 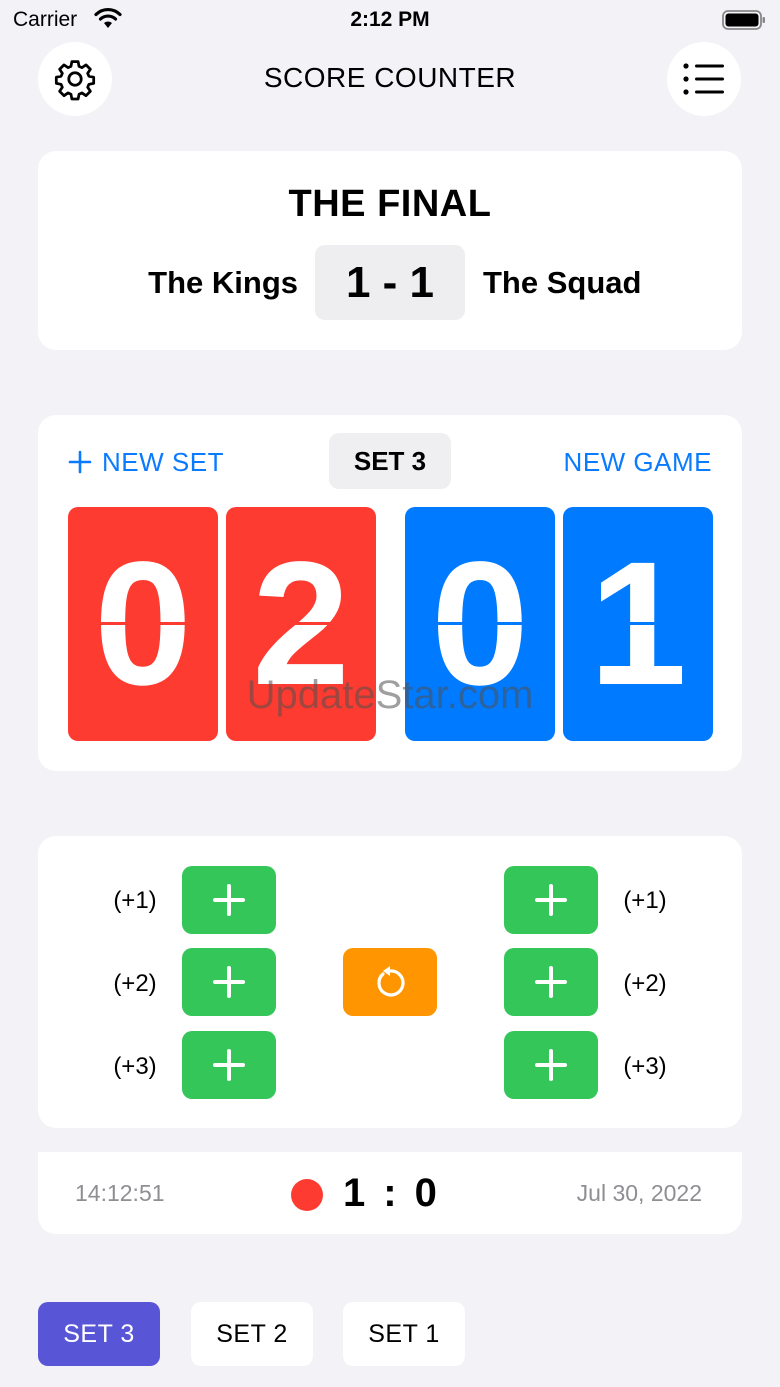 I want to click on right-add-1-button, so click(x=551, y=900).